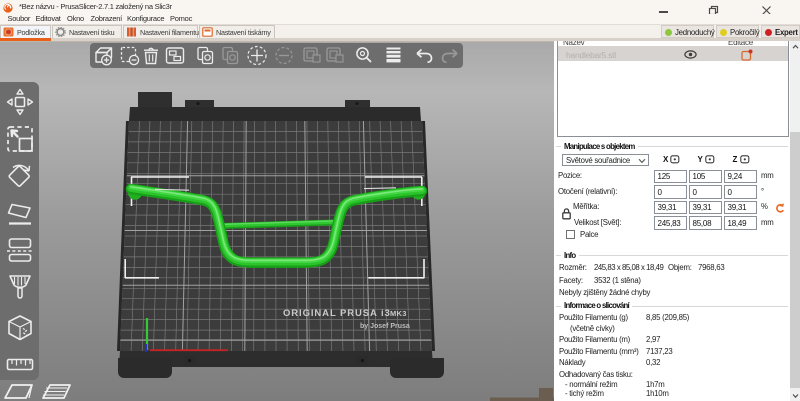 The width and height of the screenshot is (800, 401). Describe the element at coordinates (398, 313) in the screenshot. I see `svg-text: MK3` at that location.